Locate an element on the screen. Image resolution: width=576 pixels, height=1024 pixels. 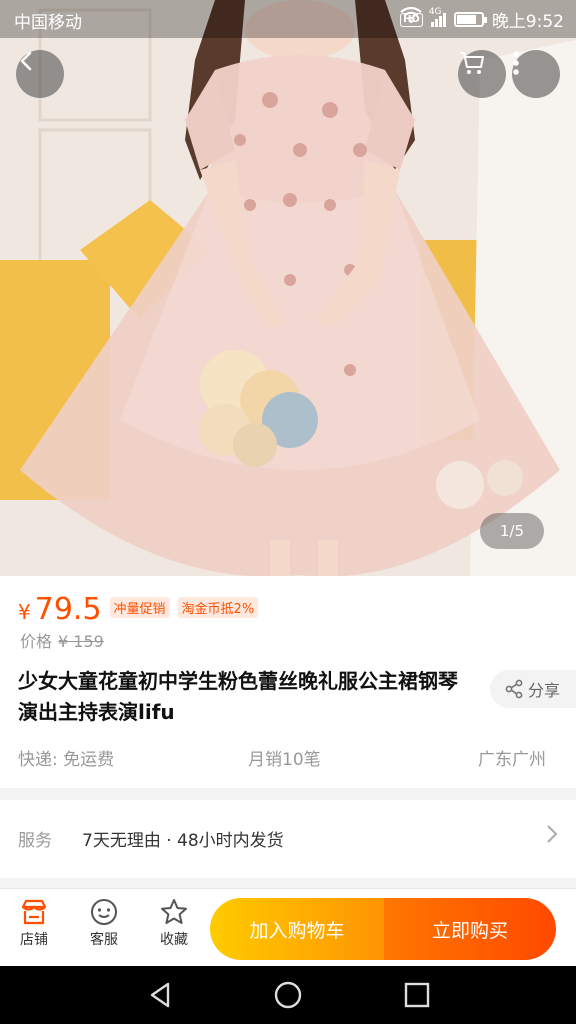
back-button is located at coordinates (40, 74).